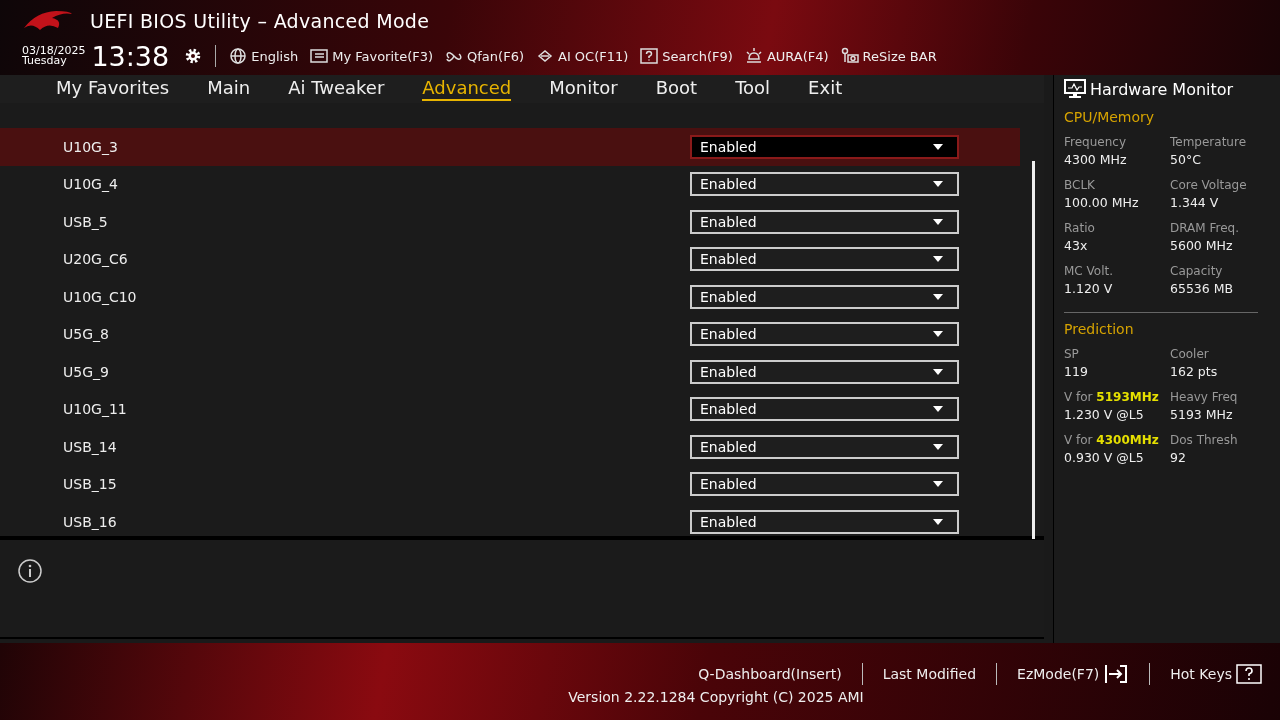 This screenshot has width=1280, height=720. I want to click on setting-row: U20G_C6 Enabled, so click(510, 259).